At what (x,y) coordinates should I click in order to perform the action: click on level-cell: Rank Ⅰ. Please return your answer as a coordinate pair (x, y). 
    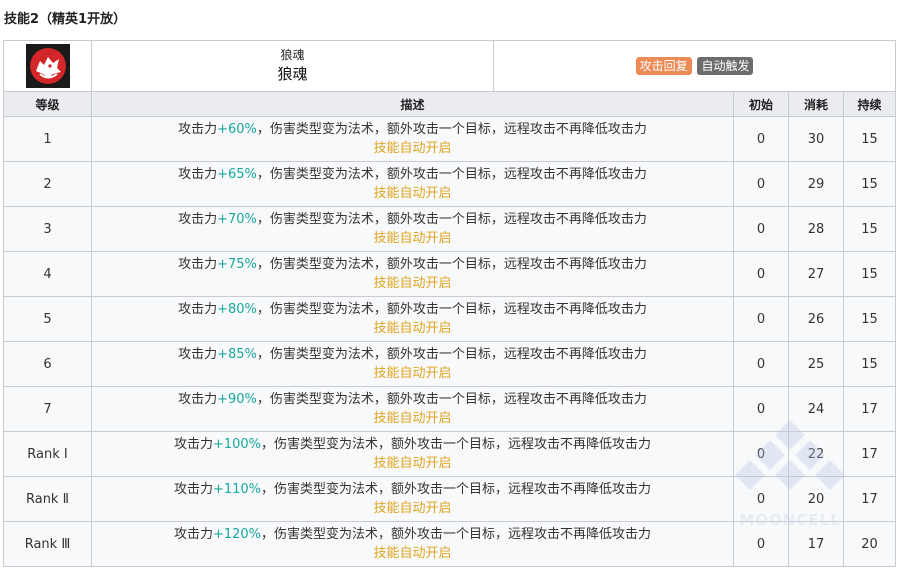
    Looking at the image, I should click on (47, 454).